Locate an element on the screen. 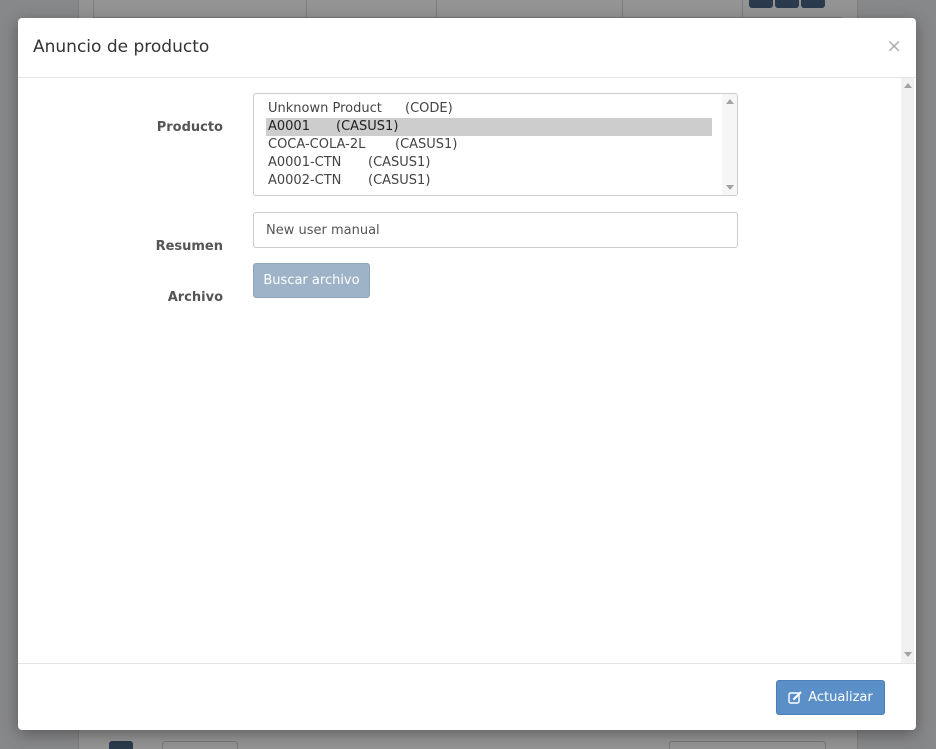 Image resolution: width=936 pixels, height=749 pixels. product-option-name: A0001-CTN is located at coordinates (305, 162).